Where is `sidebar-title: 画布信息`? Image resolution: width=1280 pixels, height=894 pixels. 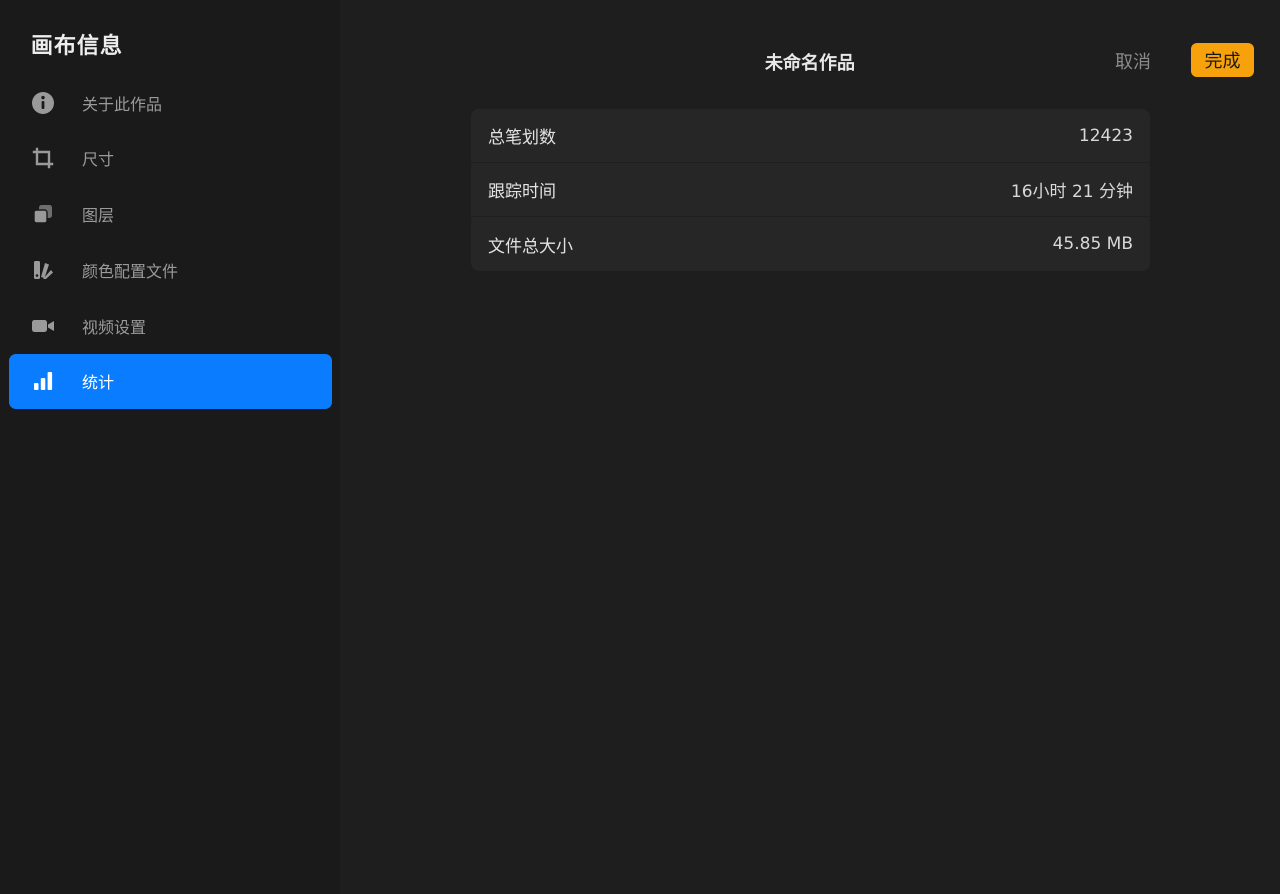 sidebar-title: 画布信息 is located at coordinates (77, 46).